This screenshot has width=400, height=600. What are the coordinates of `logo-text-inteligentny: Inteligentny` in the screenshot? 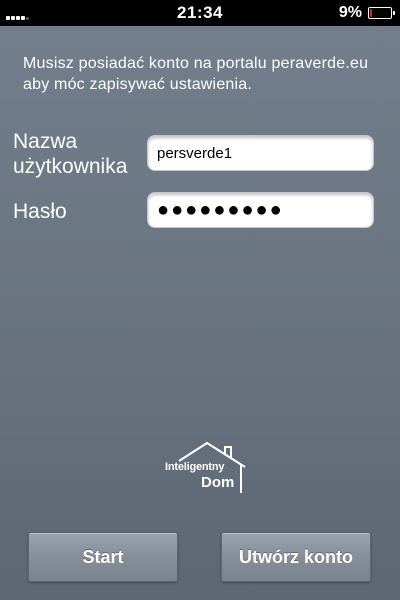 It's located at (195, 467).